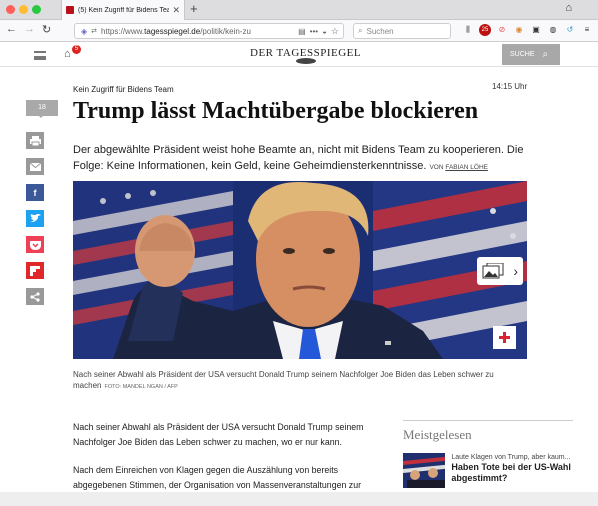 This screenshot has width=598, height=506. I want to click on most-read-thumbnail, so click(424, 470).